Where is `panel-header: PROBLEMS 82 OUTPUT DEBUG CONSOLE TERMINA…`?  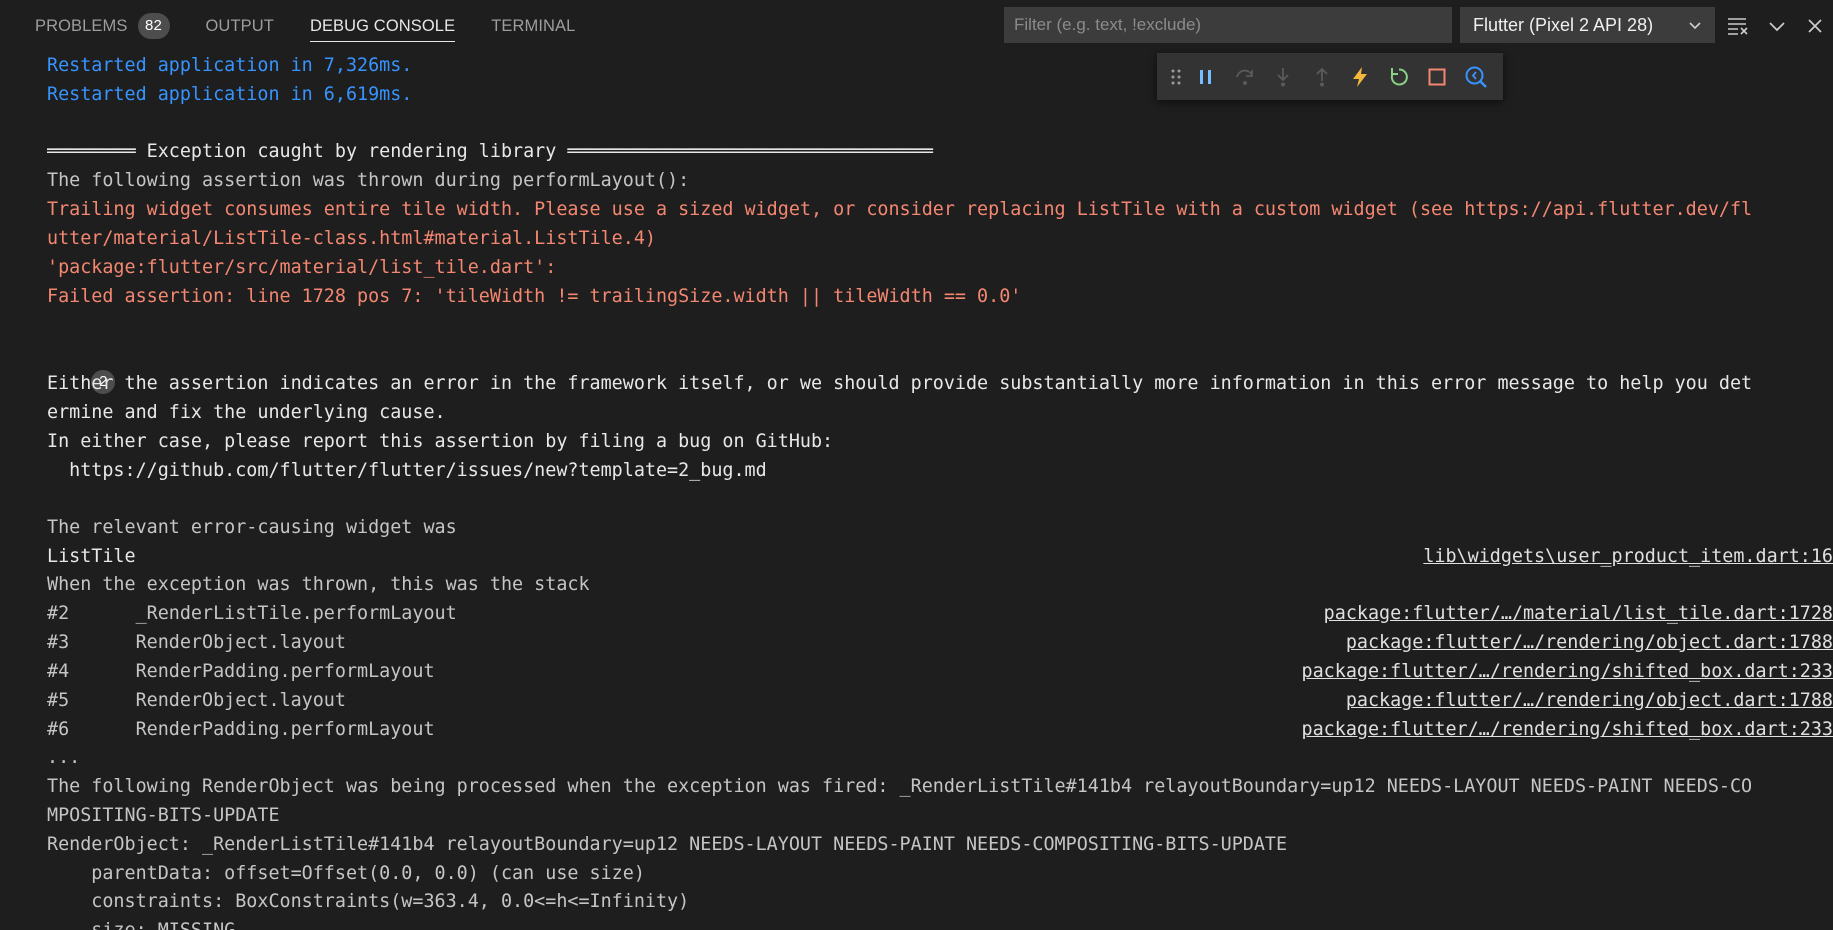 panel-header: PROBLEMS 82 OUTPUT DEBUG CONSOLE TERMINA… is located at coordinates (916, 26).